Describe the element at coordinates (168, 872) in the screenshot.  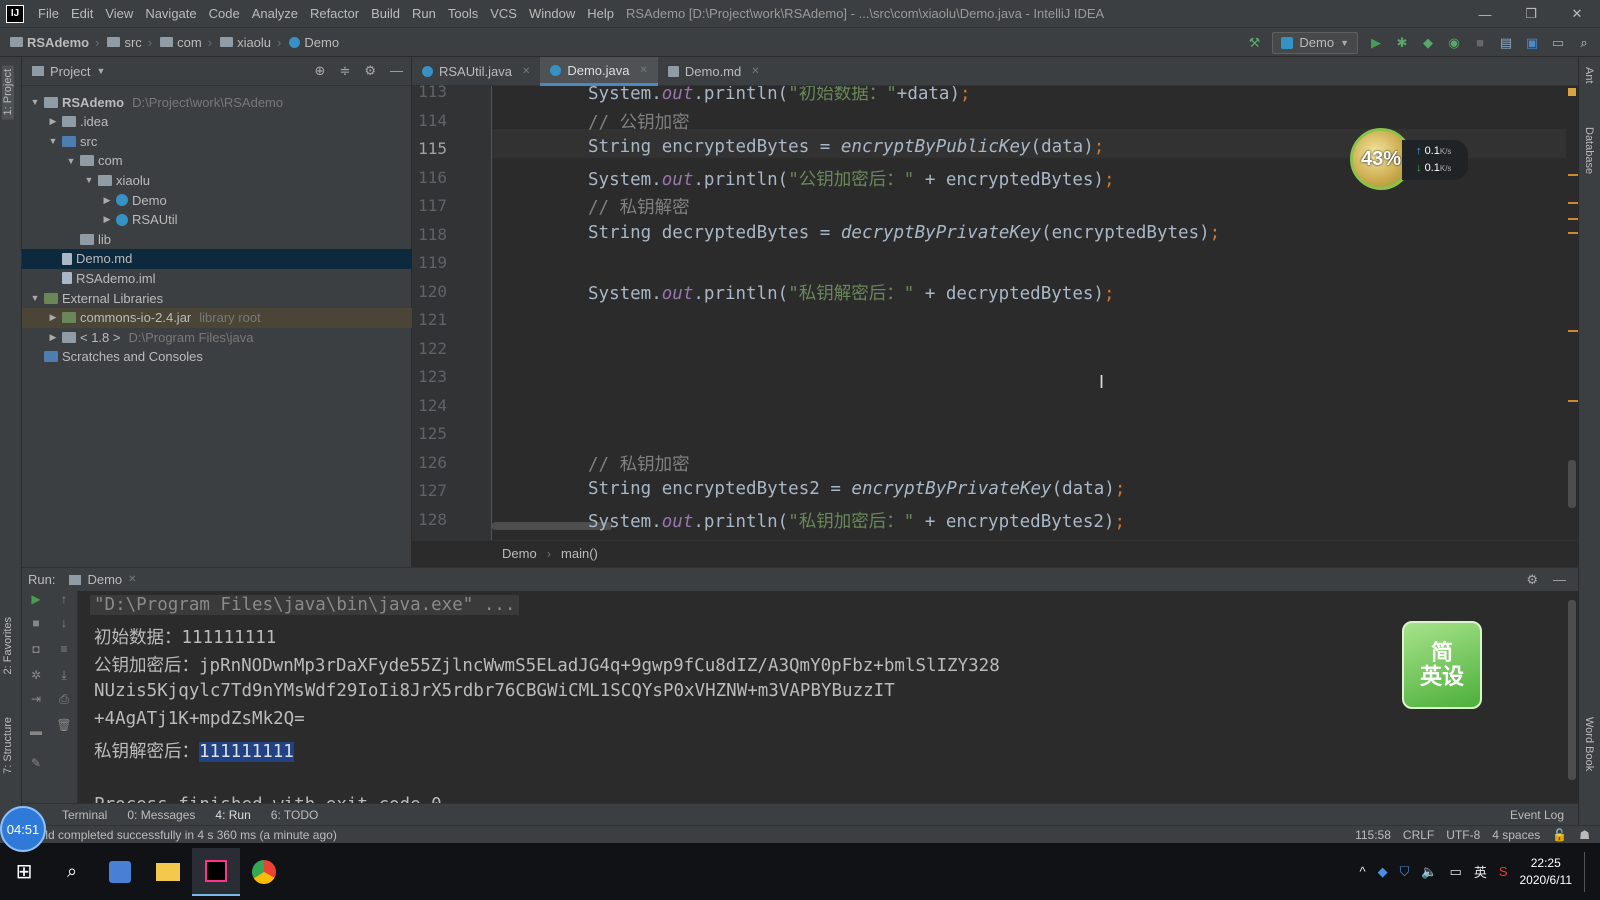
I see `file-explorer-icon` at that location.